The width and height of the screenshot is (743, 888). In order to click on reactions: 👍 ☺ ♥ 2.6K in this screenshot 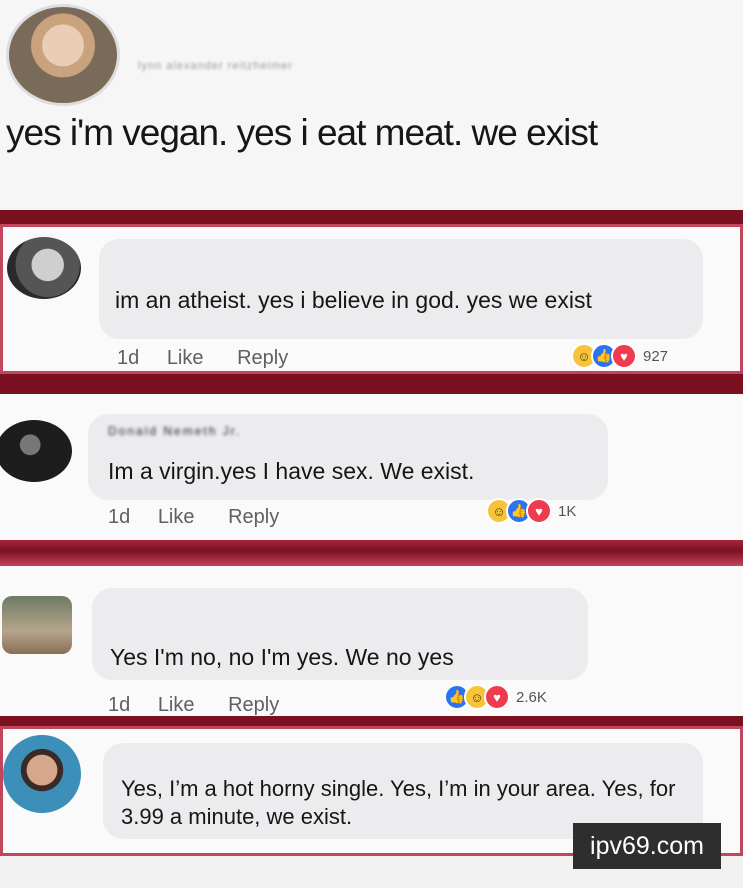, I will do `click(495, 697)`.